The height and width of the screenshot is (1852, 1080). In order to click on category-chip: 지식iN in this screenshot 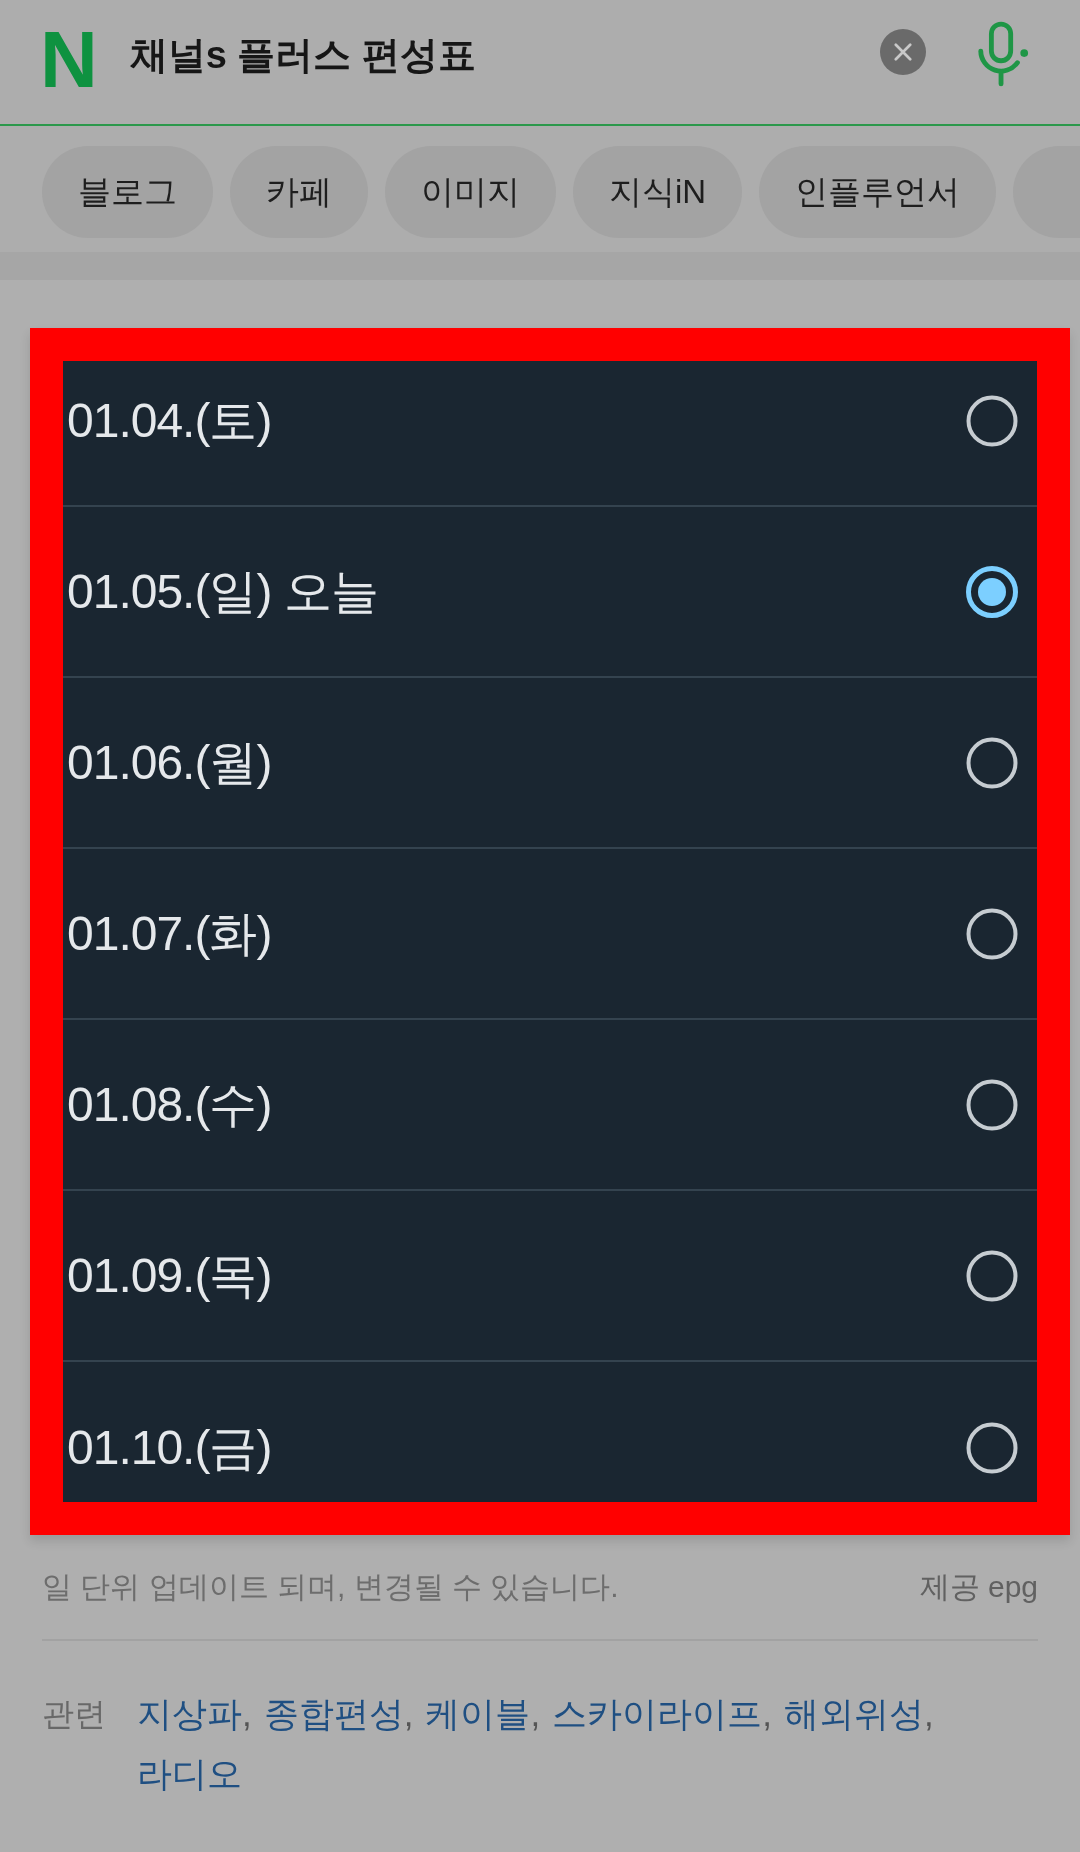, I will do `click(658, 192)`.